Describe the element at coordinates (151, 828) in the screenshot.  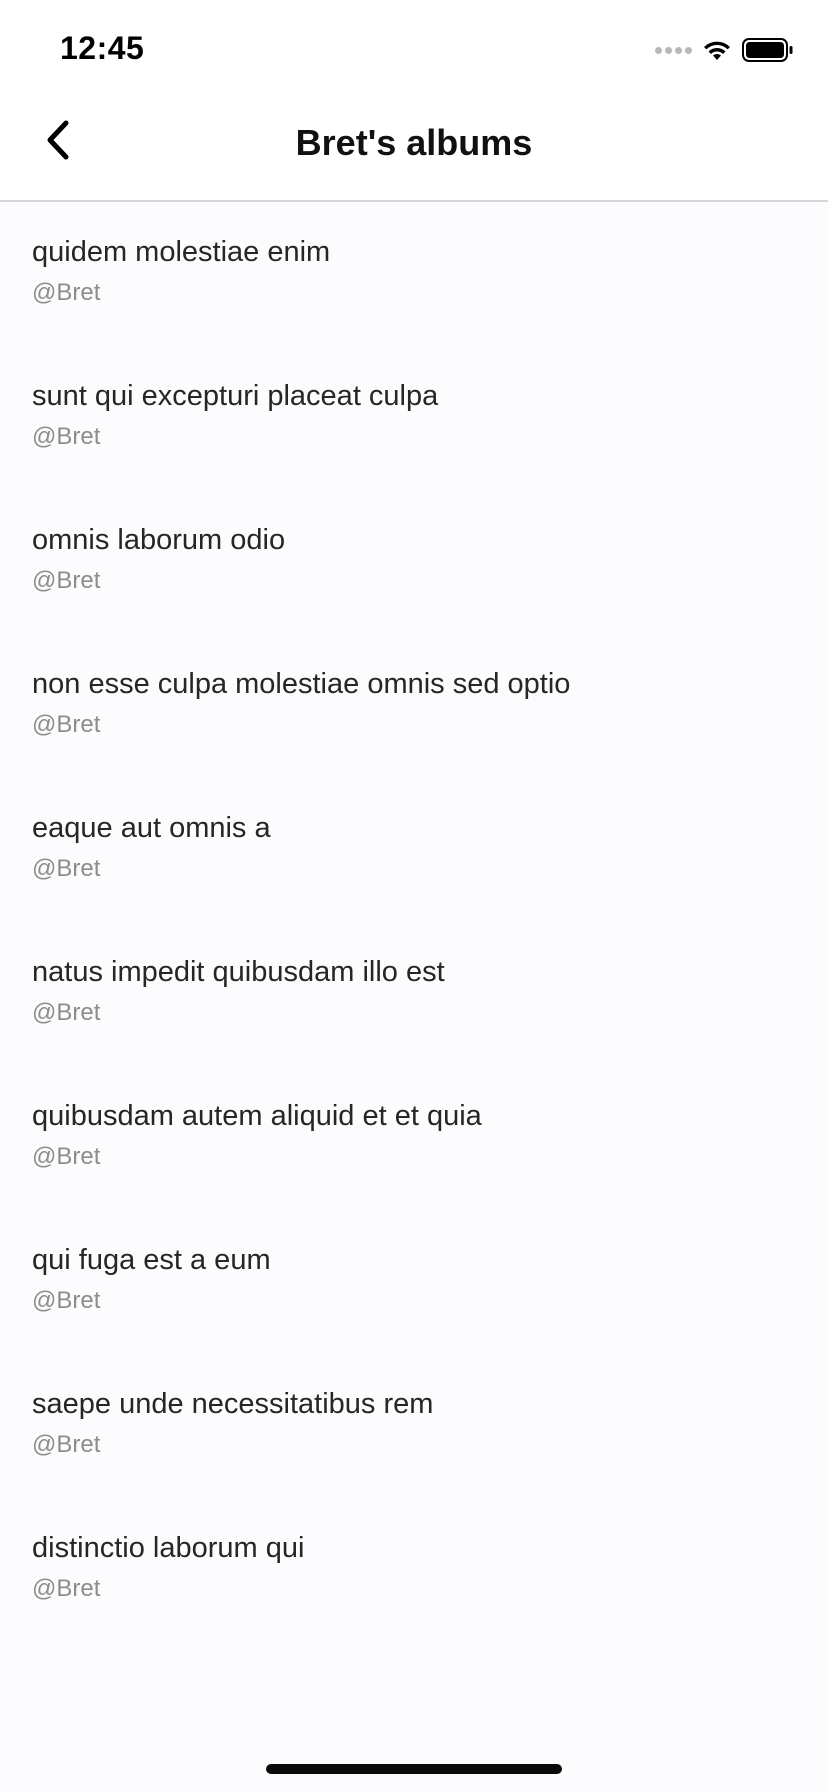
I see `album-title: eaque aut omnis a` at that location.